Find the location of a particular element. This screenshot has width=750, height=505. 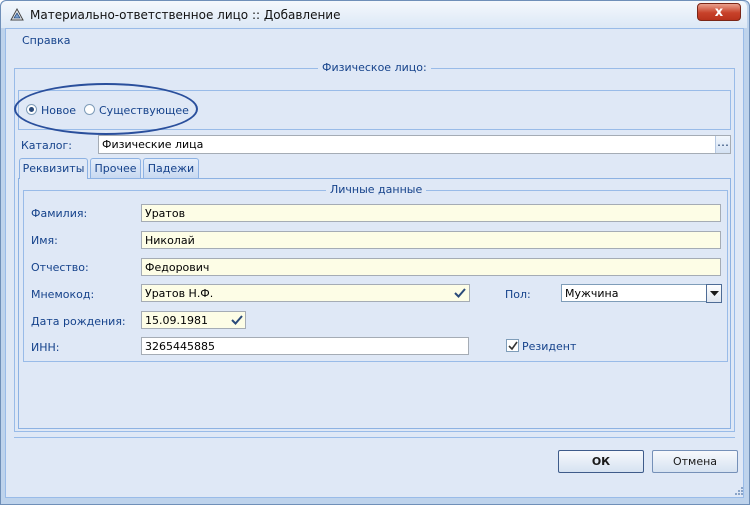

gender-dropdown-button is located at coordinates (714, 293).